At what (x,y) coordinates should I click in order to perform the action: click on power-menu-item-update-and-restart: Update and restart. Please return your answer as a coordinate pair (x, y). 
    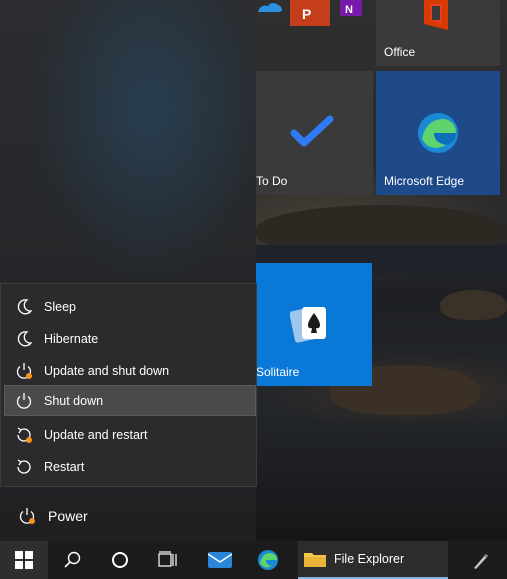
    Looking at the image, I should click on (130, 434).